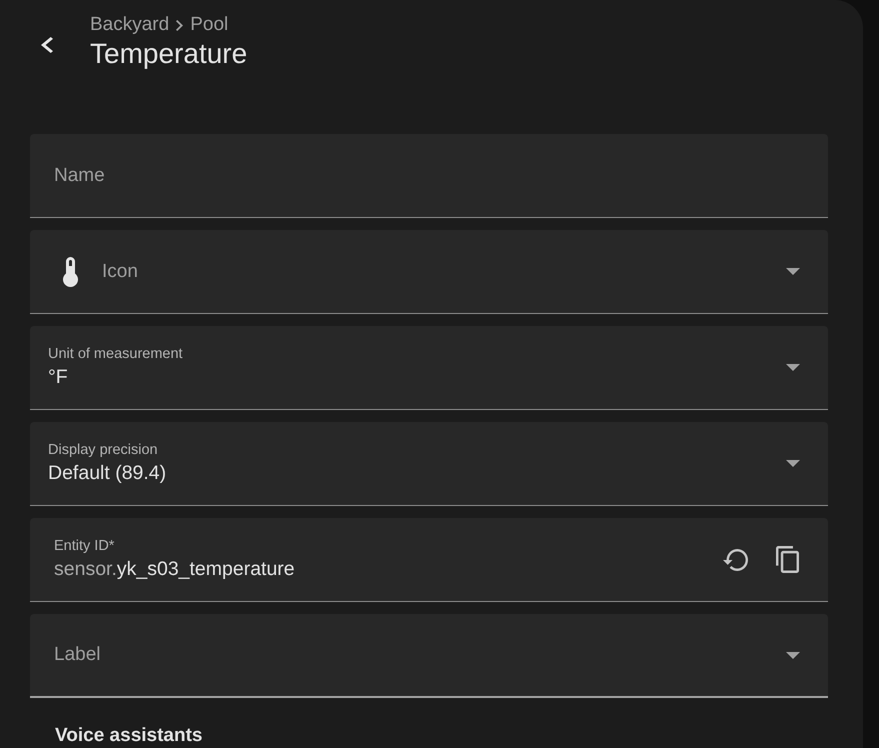 This screenshot has height=748, width=879. What do you see at coordinates (103, 450) in the screenshot?
I see `field-label: Display precision` at bounding box center [103, 450].